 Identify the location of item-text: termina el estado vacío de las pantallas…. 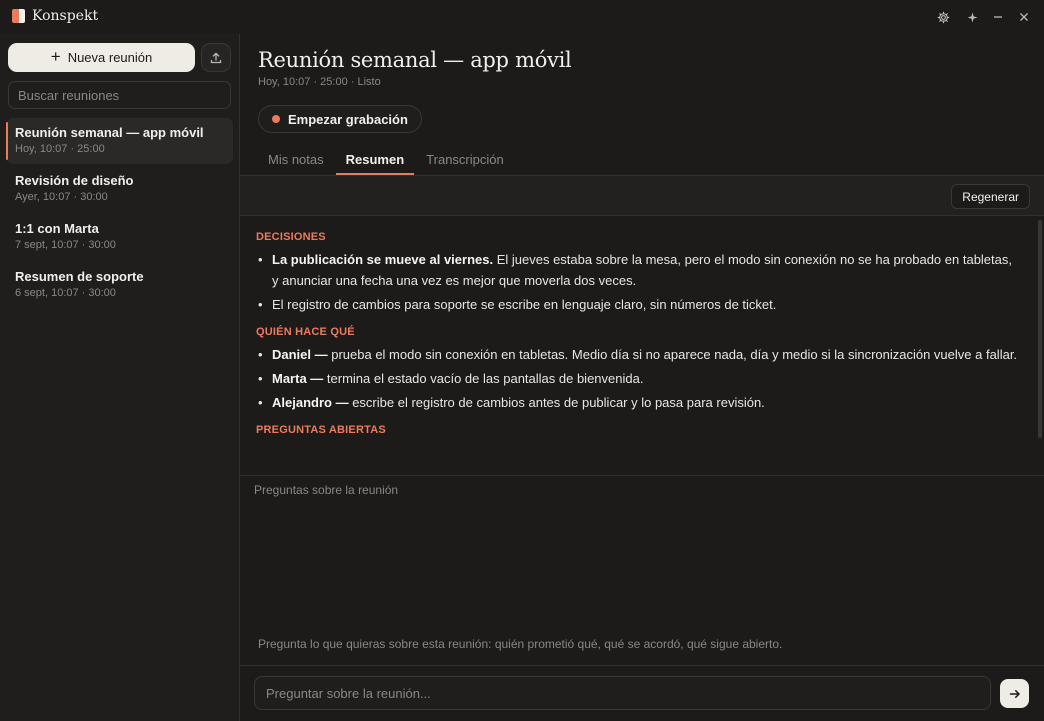
(483, 378).